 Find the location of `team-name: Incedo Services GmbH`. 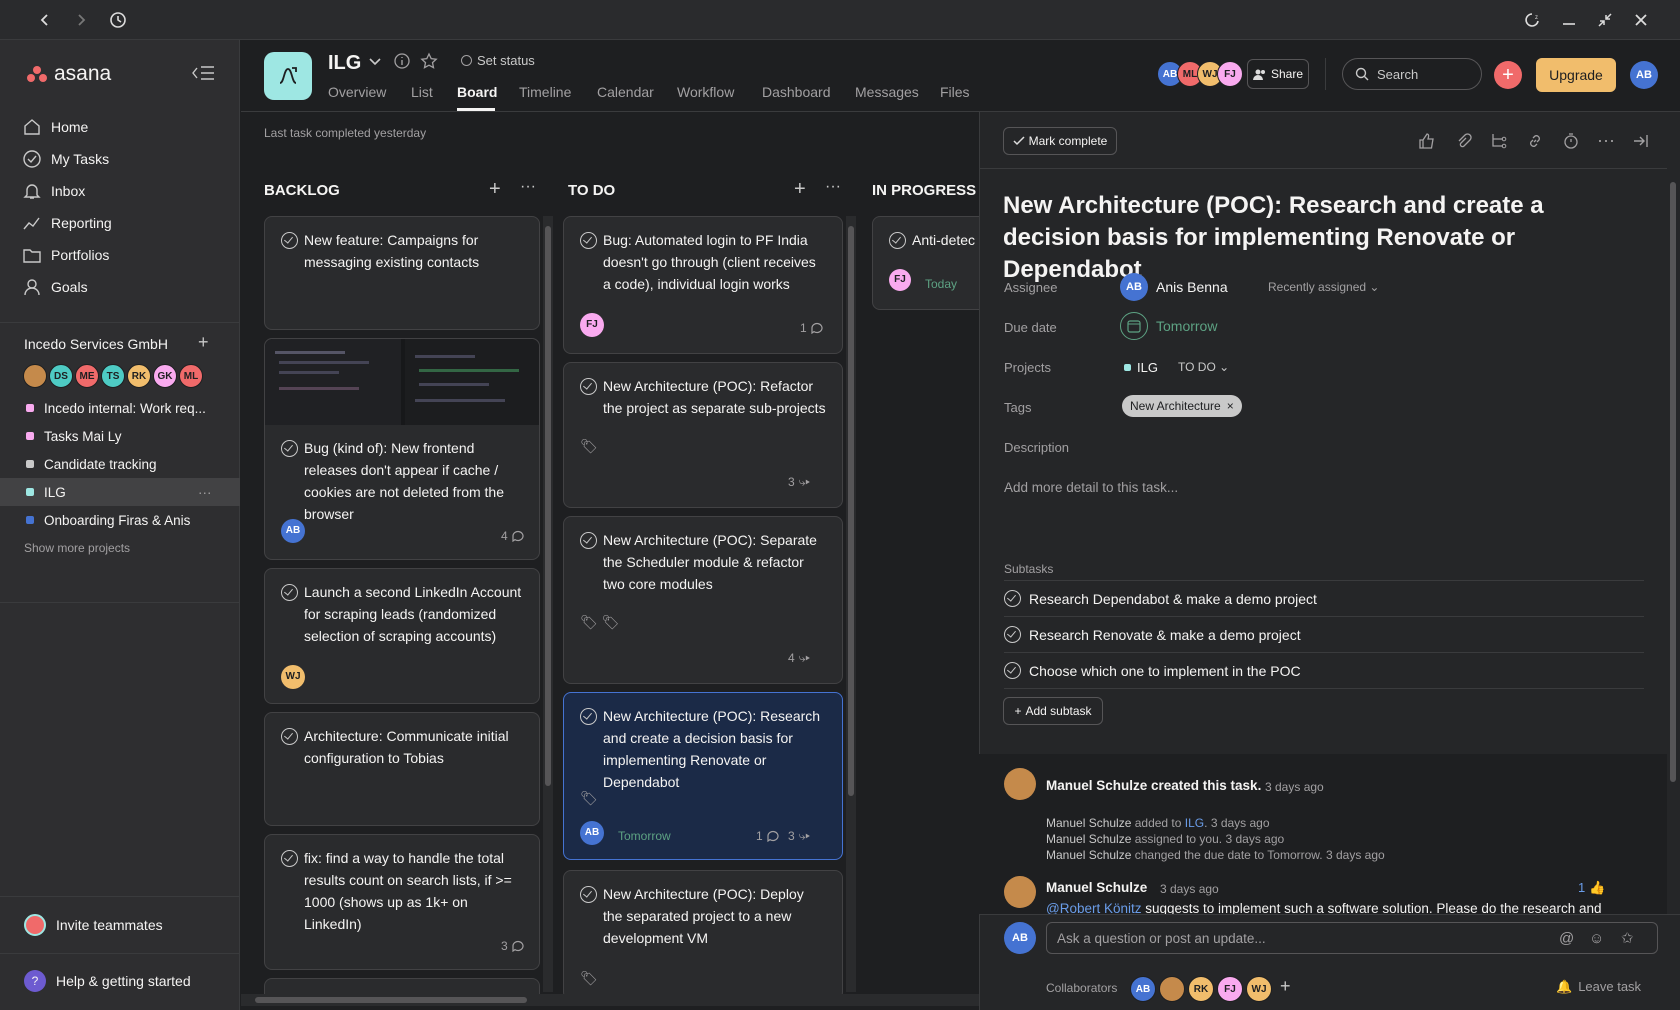

team-name: Incedo Services GmbH is located at coordinates (96, 344).